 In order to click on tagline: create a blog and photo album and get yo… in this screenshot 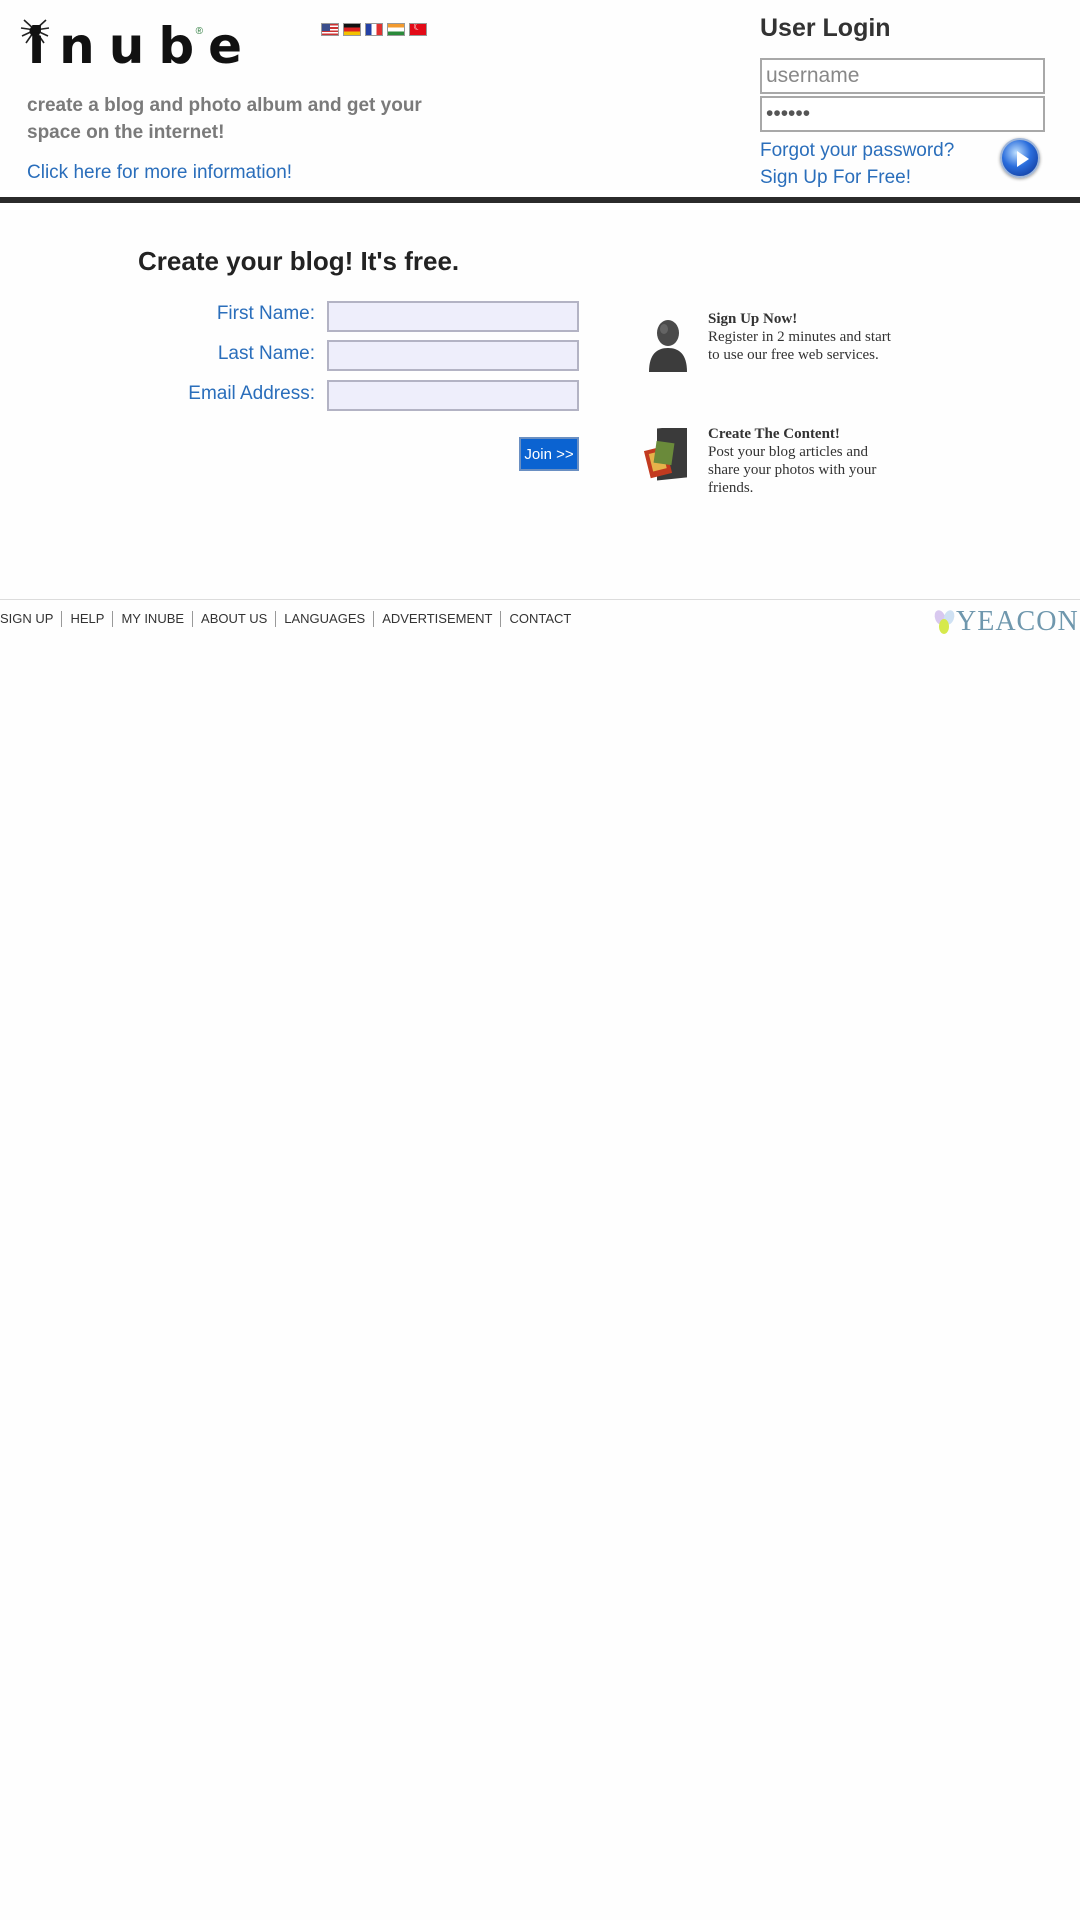, I will do `click(224, 119)`.